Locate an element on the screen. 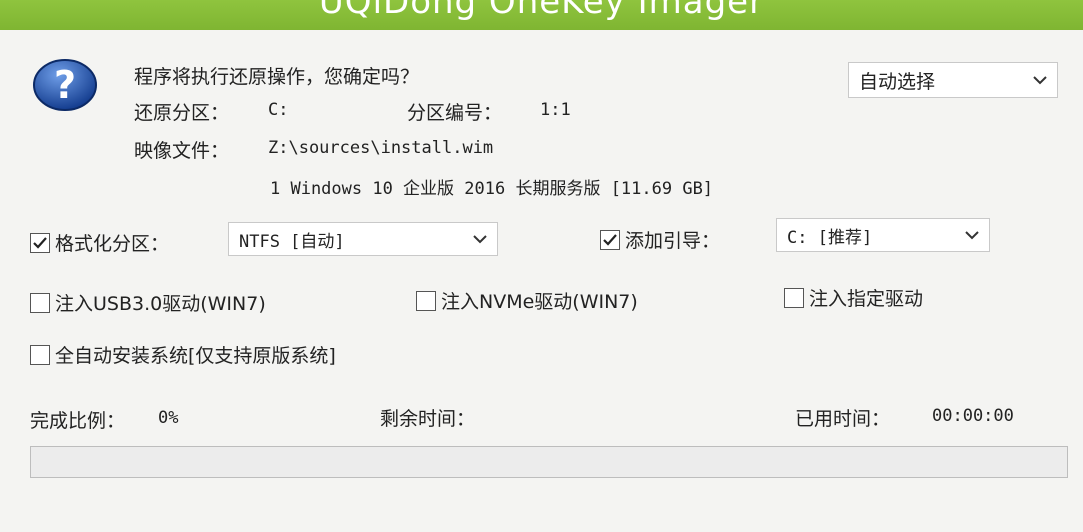 Image resolution: width=1083 pixels, height=532 pixels. elapsed-time-label: 已用时间： is located at coordinates (843, 419).